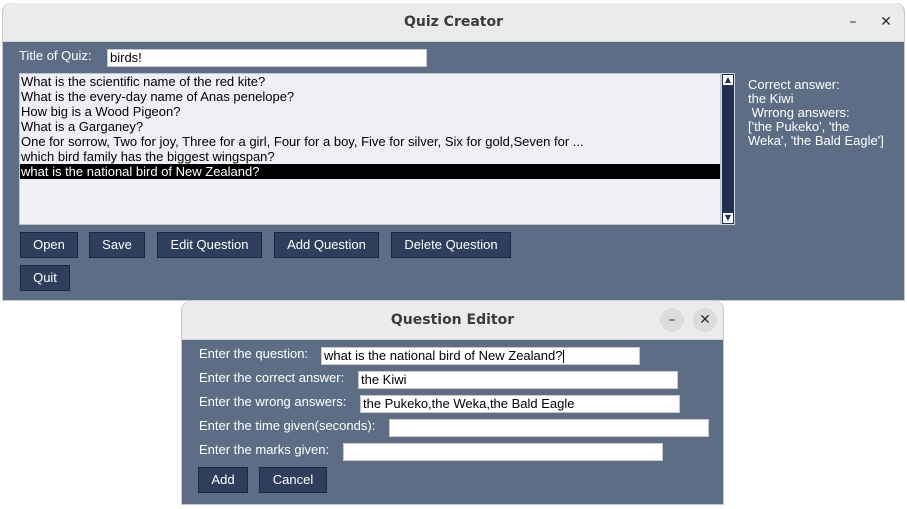 This screenshot has width=907, height=509. What do you see at coordinates (326, 245) in the screenshot?
I see `add-question-button: Add Question` at bounding box center [326, 245].